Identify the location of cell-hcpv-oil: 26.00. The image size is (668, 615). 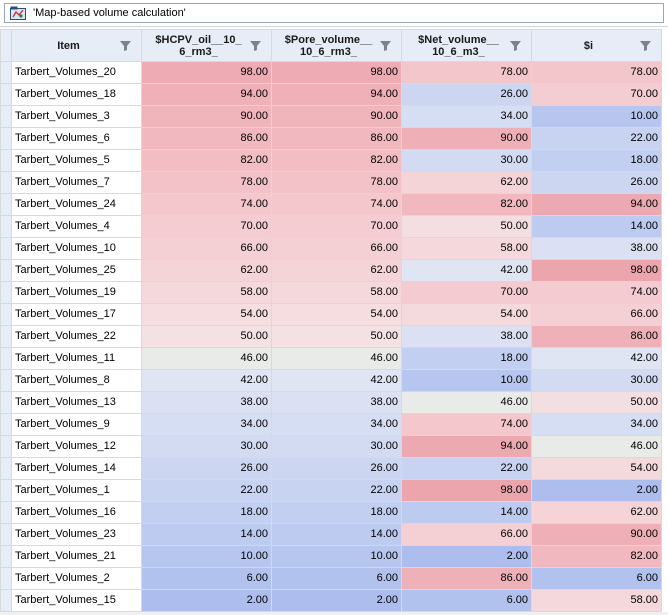
(206, 468).